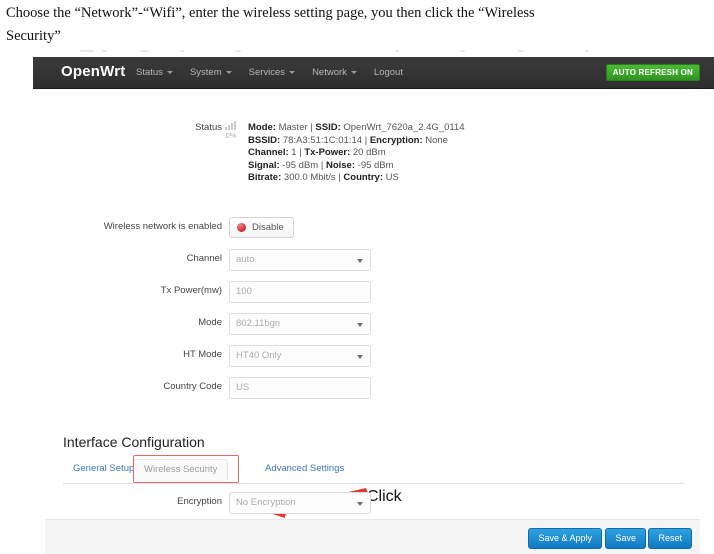  I want to click on status-value-mode: Master |, so click(295, 127).